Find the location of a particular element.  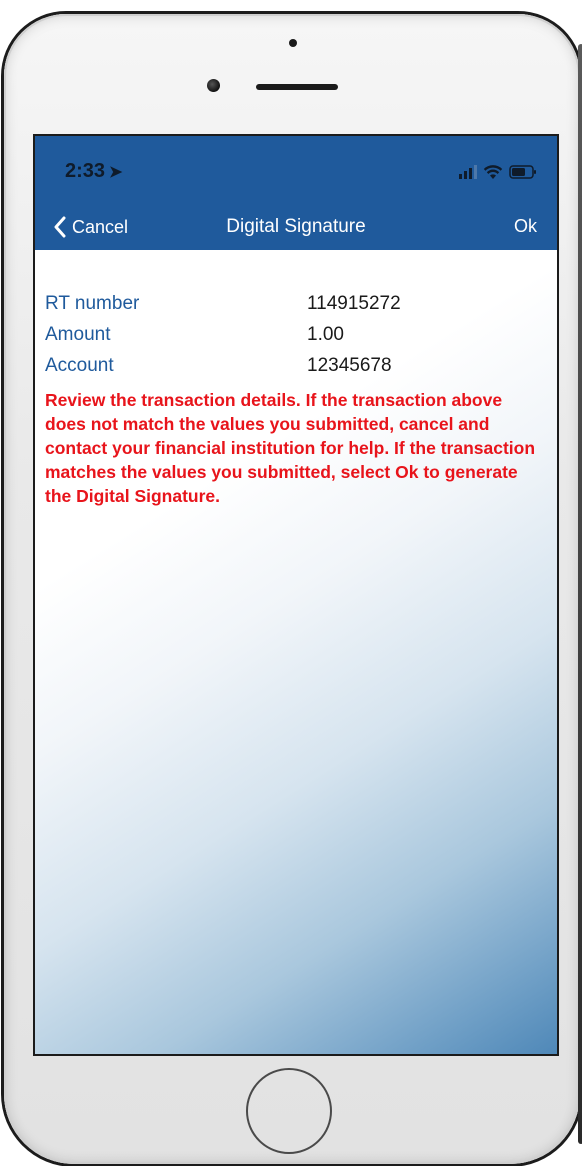

page-title: Digital Signature is located at coordinates (296, 226).